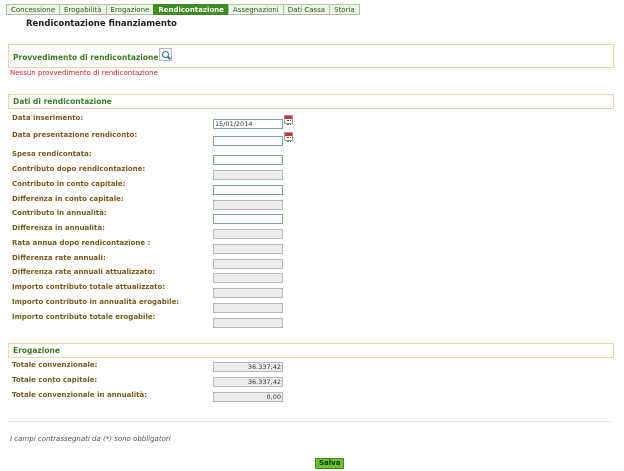 Image resolution: width=624 pixels, height=471 pixels. Describe the element at coordinates (248, 141) in the screenshot. I see `data-presentazione-rendiconto-field` at that location.